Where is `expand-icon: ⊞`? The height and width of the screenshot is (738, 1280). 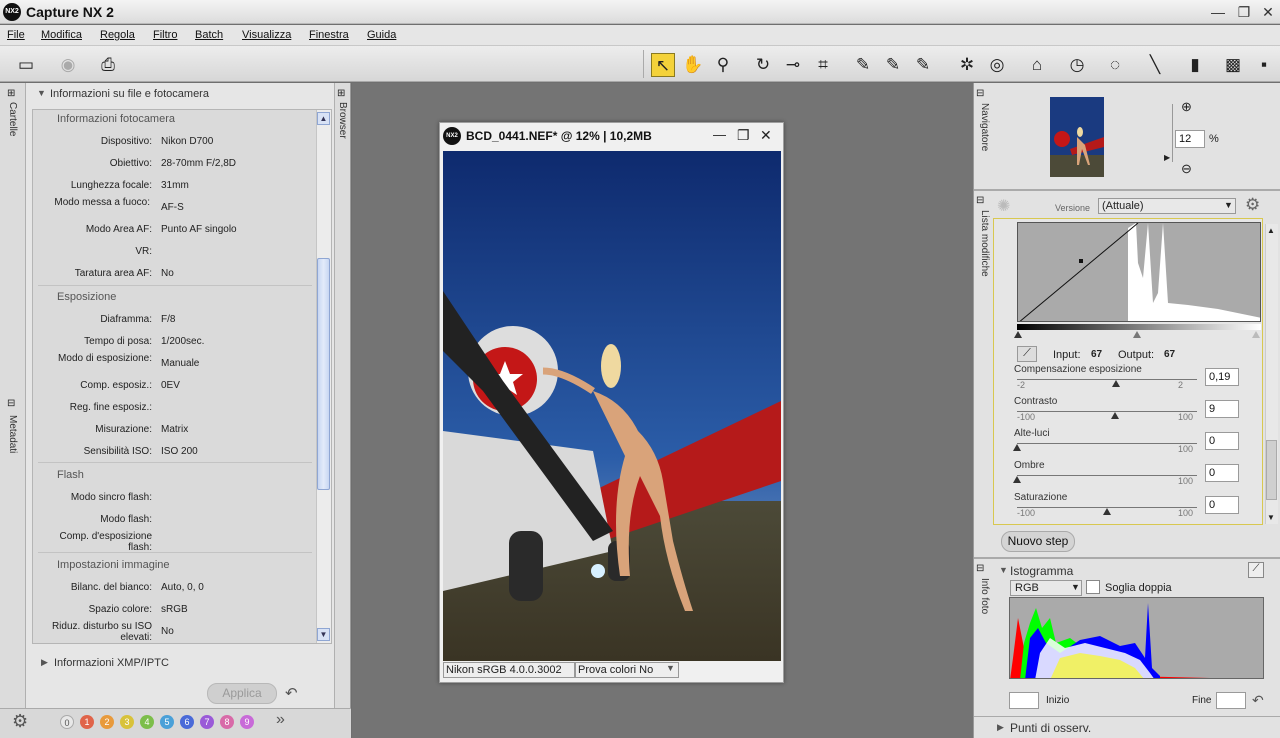 expand-icon: ⊞ is located at coordinates (341, 93).